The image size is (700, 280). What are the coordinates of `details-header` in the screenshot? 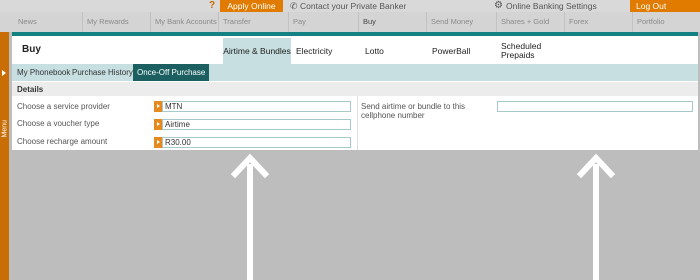 It's located at (355, 89).